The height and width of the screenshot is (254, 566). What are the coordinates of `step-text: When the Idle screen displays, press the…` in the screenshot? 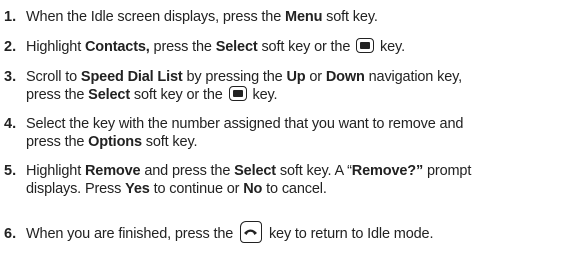 It's located at (293, 17).